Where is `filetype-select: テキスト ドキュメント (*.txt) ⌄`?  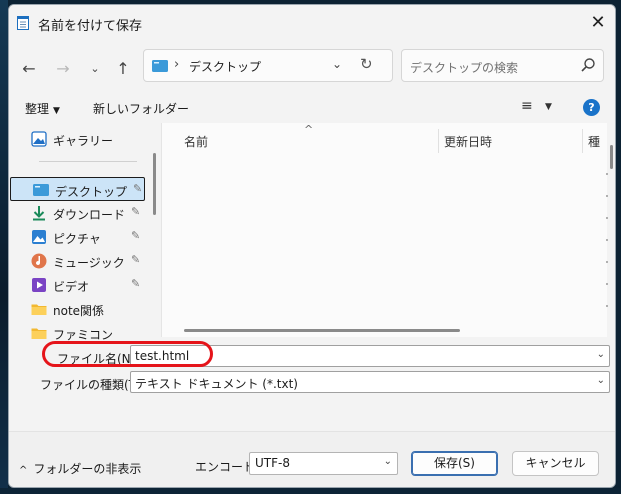 filetype-select: テキスト ドキュメント (*.txt) ⌄ is located at coordinates (370, 382).